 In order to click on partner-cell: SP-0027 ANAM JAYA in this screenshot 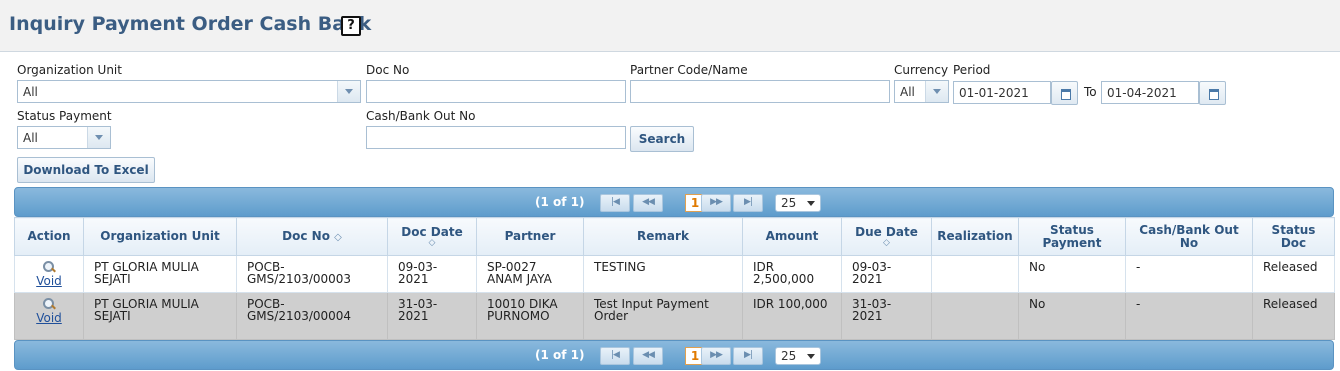, I will do `click(530, 274)`.